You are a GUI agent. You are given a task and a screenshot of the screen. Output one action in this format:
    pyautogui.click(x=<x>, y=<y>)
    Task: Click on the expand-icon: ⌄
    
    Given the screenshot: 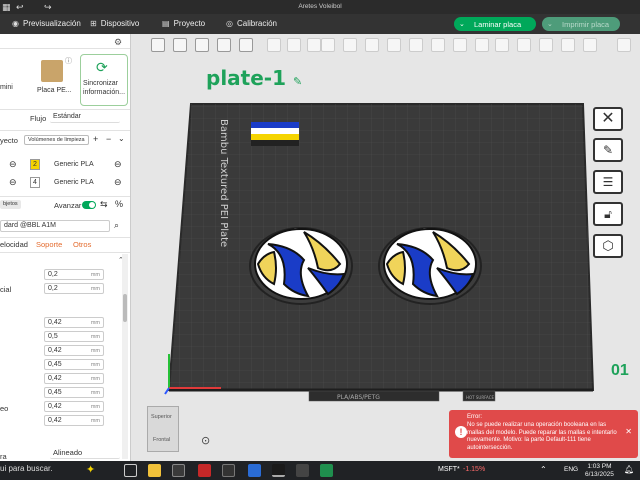 What is the action you would take?
    pyautogui.click(x=121, y=138)
    